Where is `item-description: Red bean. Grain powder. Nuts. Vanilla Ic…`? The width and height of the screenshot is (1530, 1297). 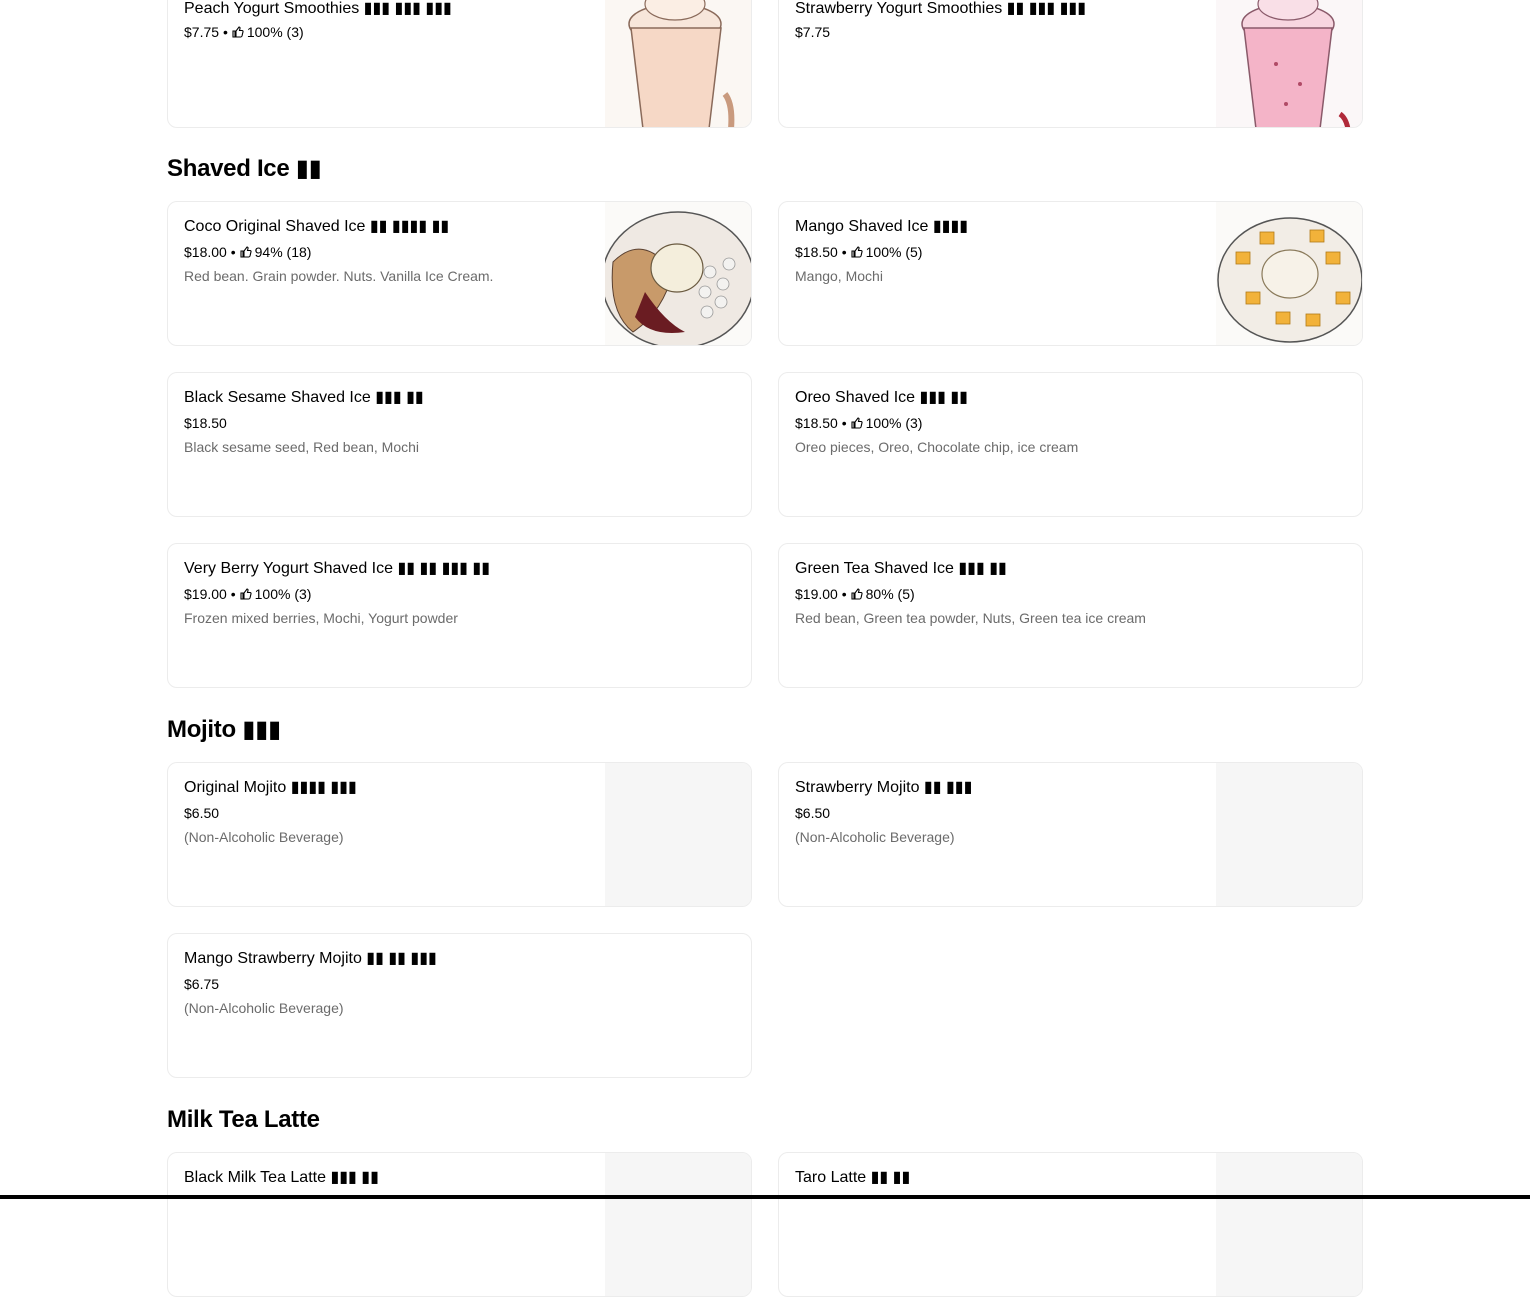
item-description: Red bean. Grain powder. Nuts. Vanilla Ic… is located at coordinates (339, 276).